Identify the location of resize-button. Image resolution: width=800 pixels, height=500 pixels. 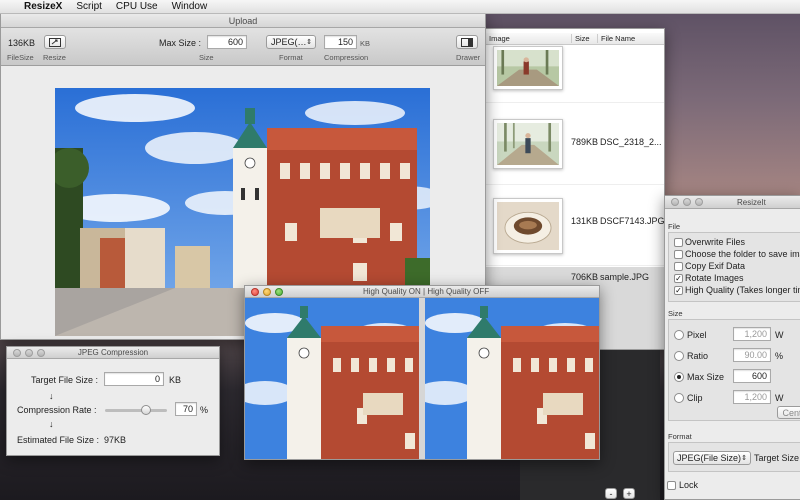
(55, 42).